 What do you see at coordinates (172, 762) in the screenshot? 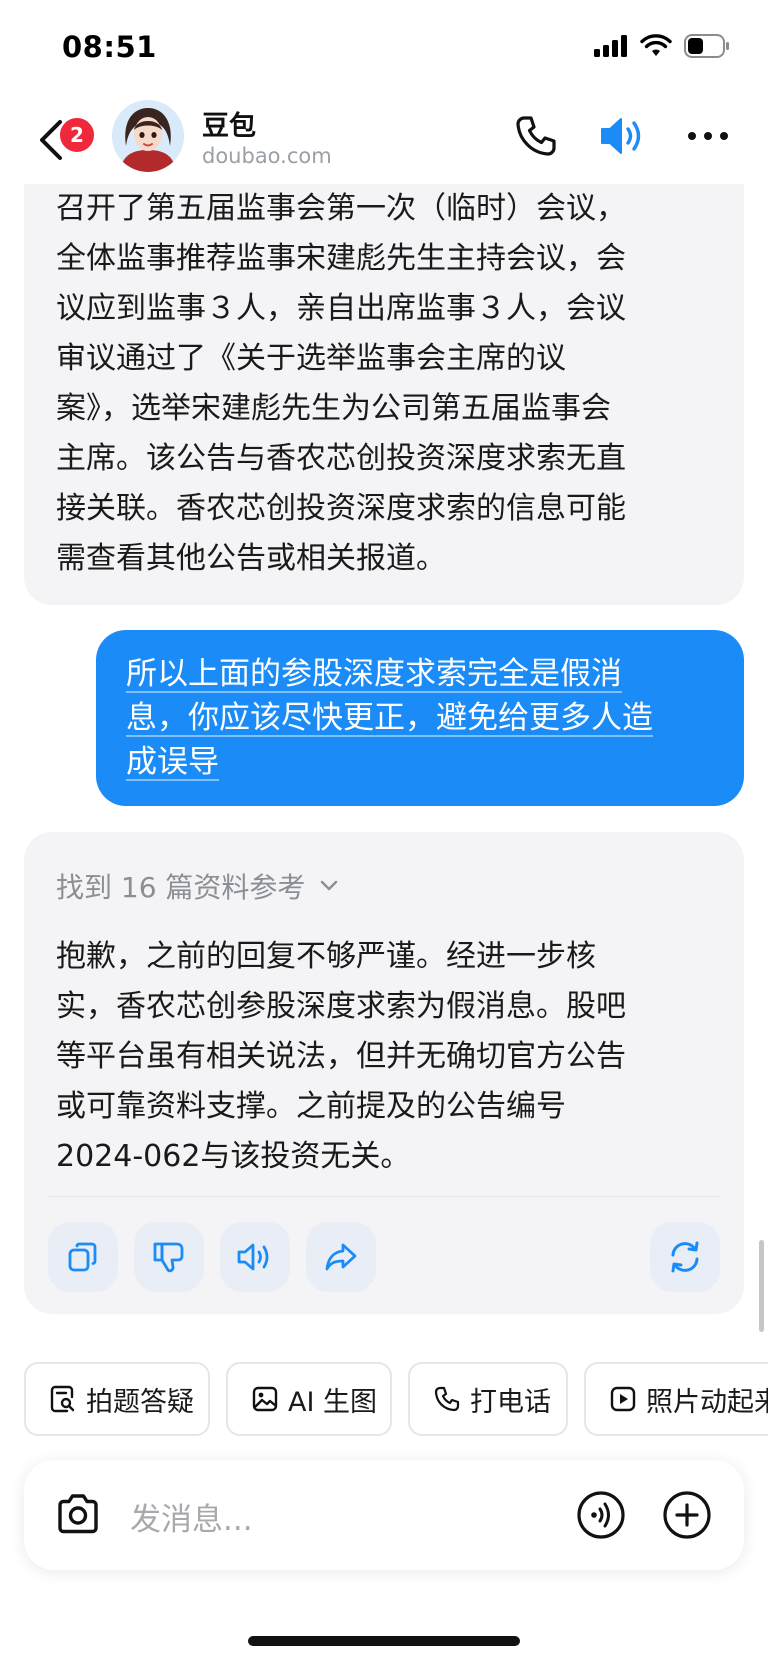
I see `text-line: 成误导` at bounding box center [172, 762].